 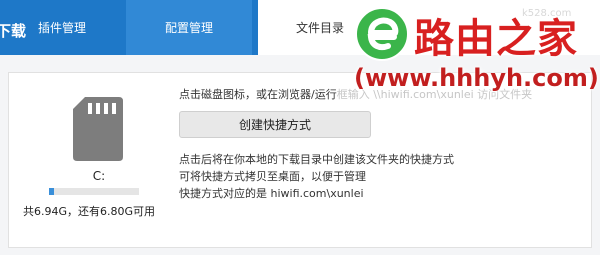 What do you see at coordinates (98, 129) in the screenshot?
I see `sd-card-icon` at bounding box center [98, 129].